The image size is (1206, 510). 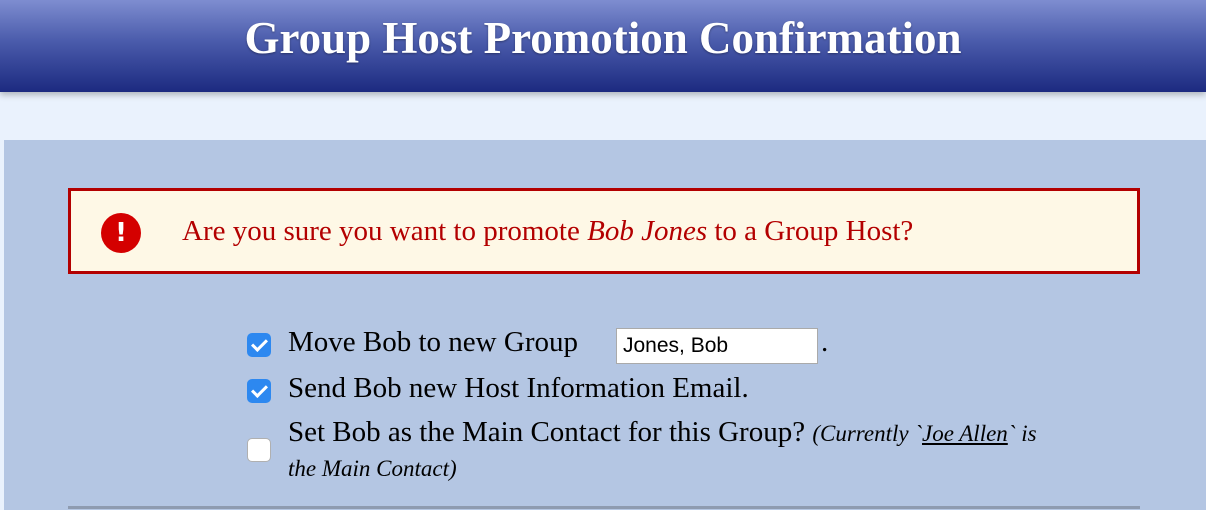 What do you see at coordinates (717, 346) in the screenshot?
I see `group-name-input` at bounding box center [717, 346].